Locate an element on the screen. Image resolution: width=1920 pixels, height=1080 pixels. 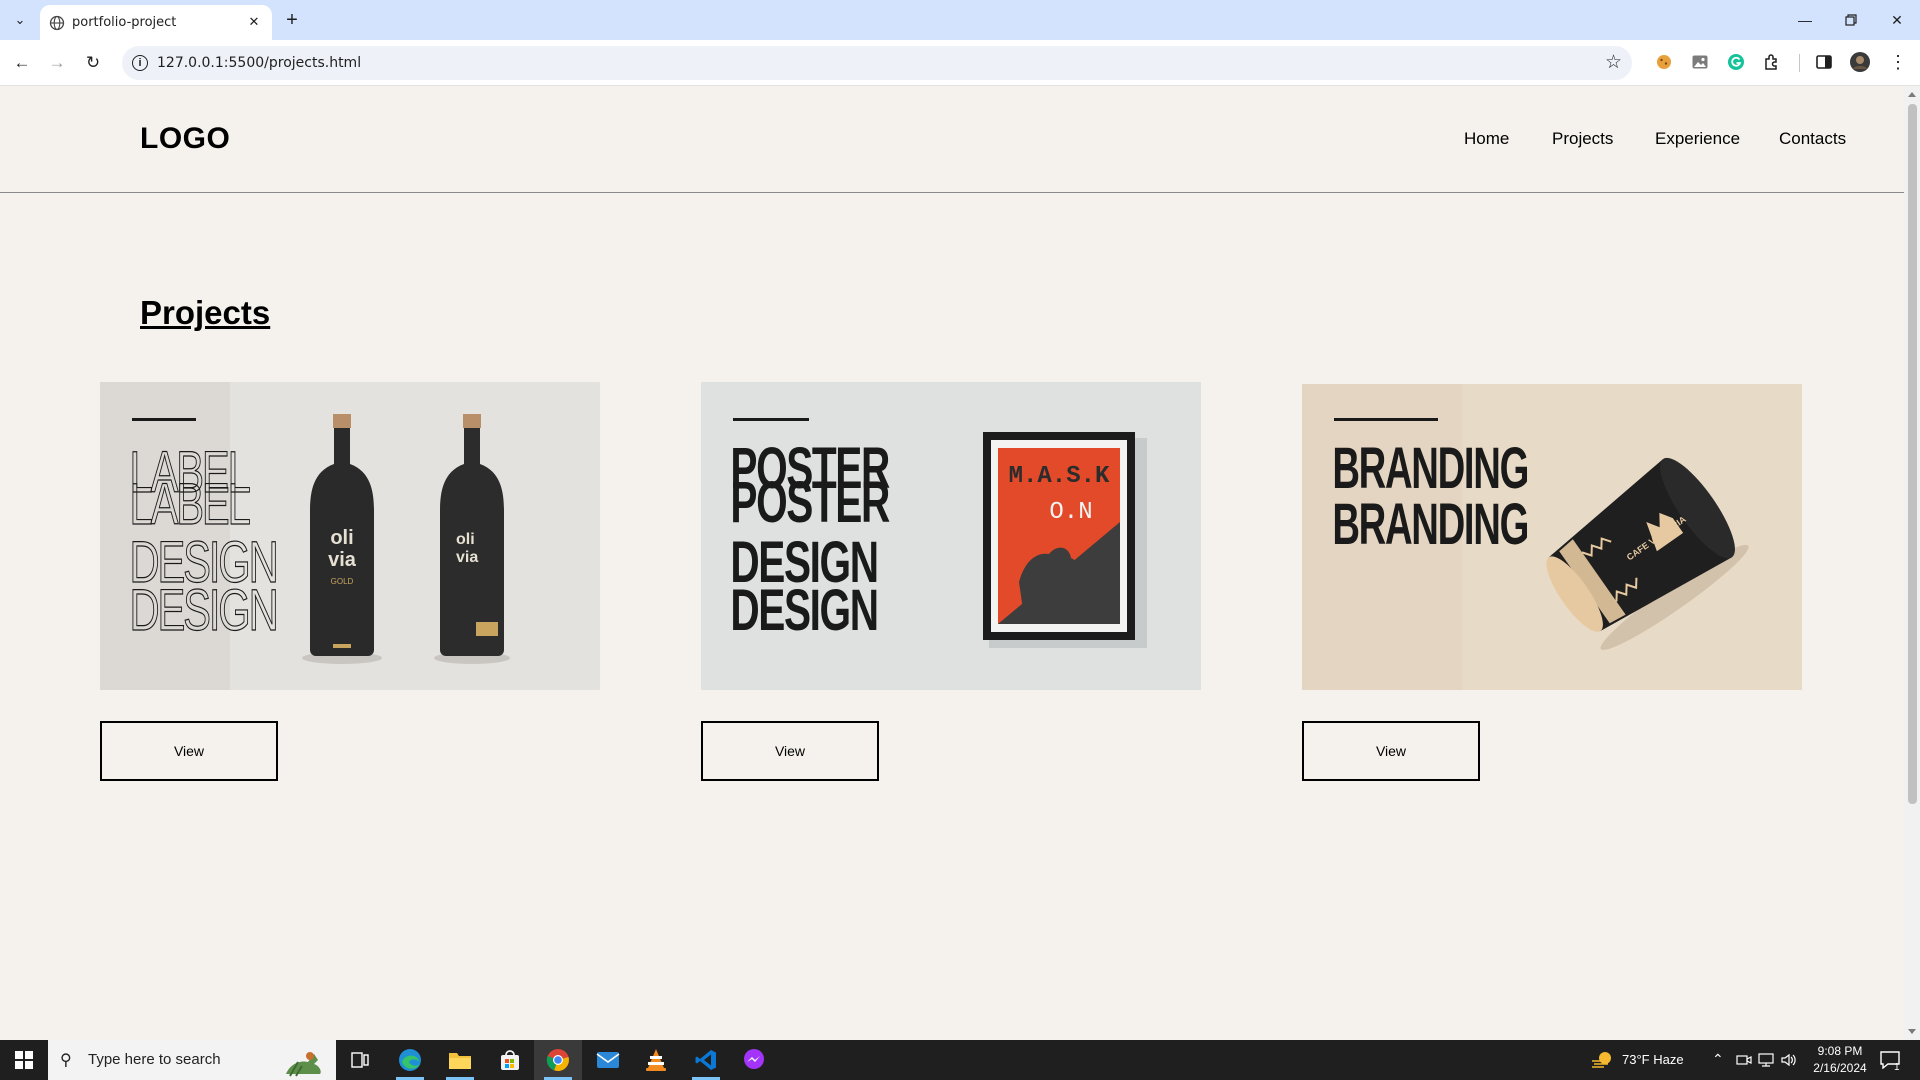
site-info-icon: i is located at coordinates (140, 63).